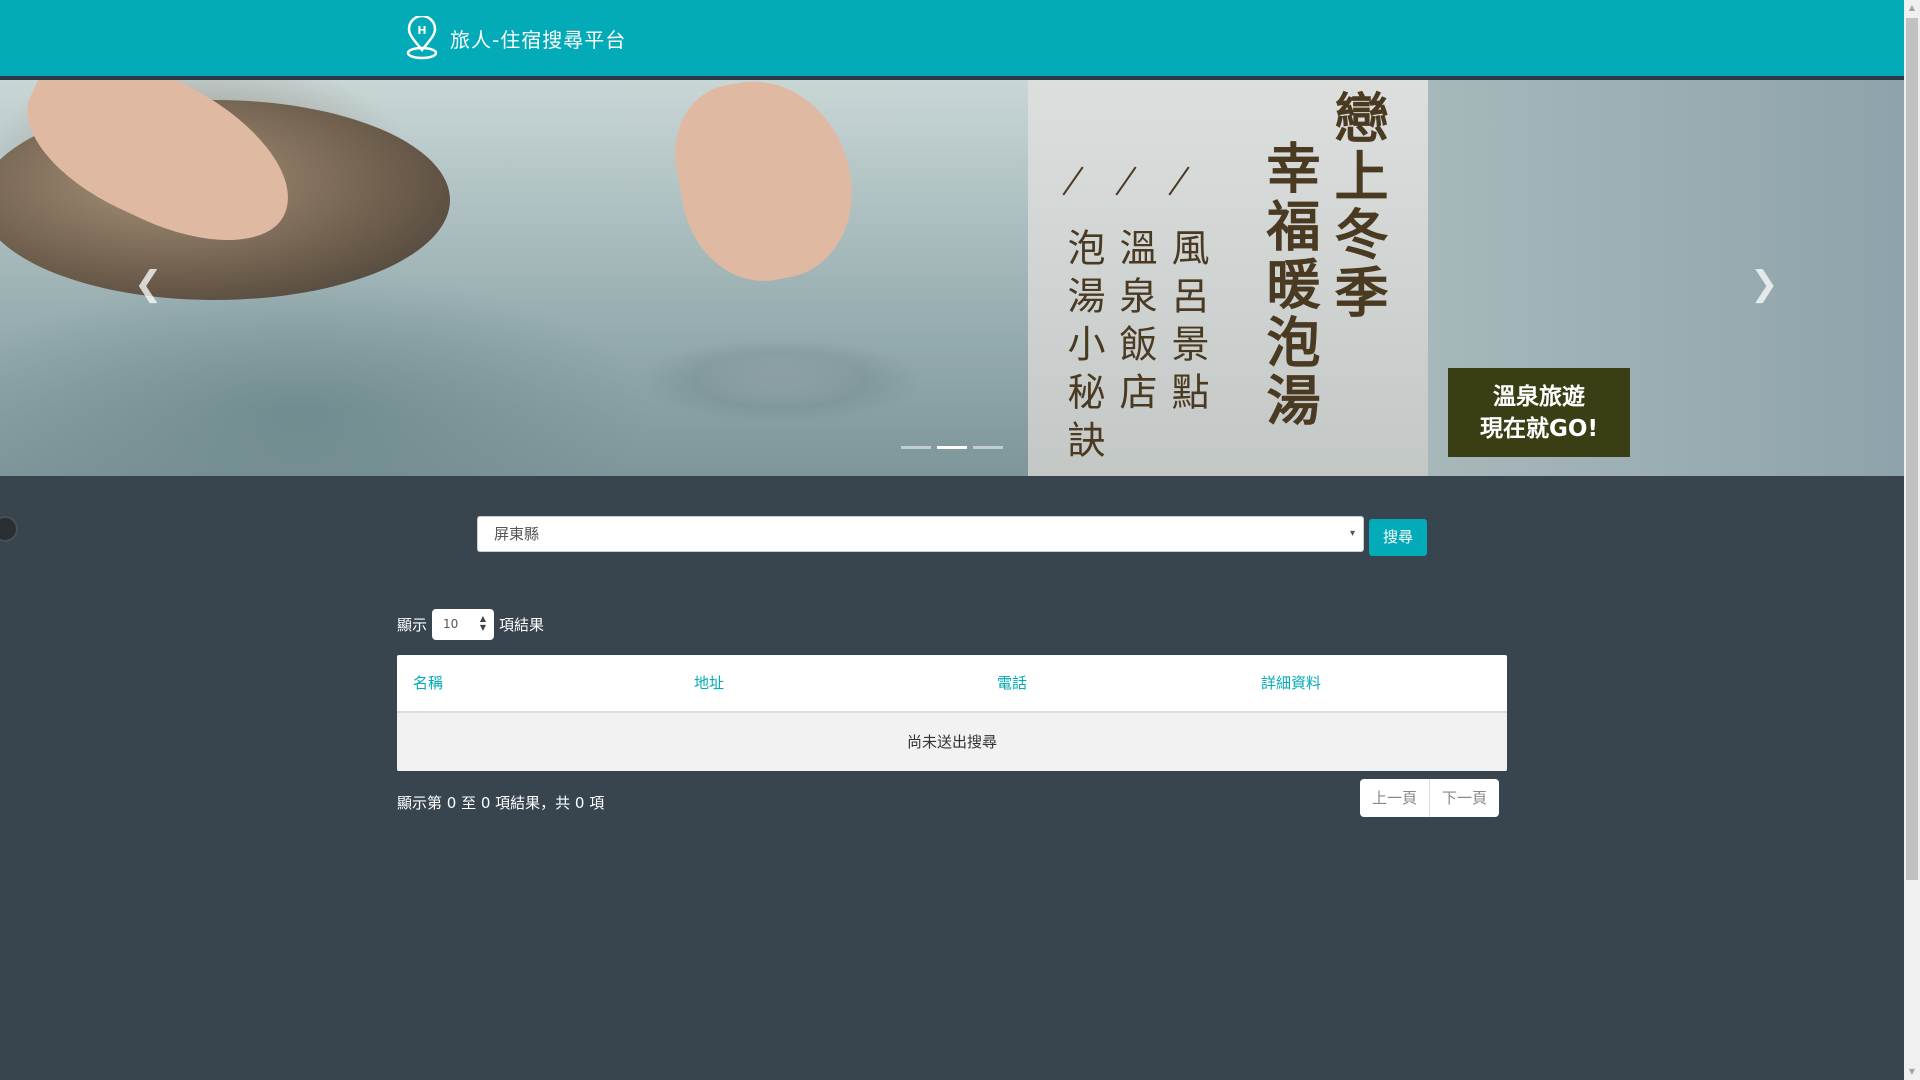 The image size is (1920, 1080). Describe the element at coordinates (428, 683) in the screenshot. I see `column-header-name: 名稱` at that location.